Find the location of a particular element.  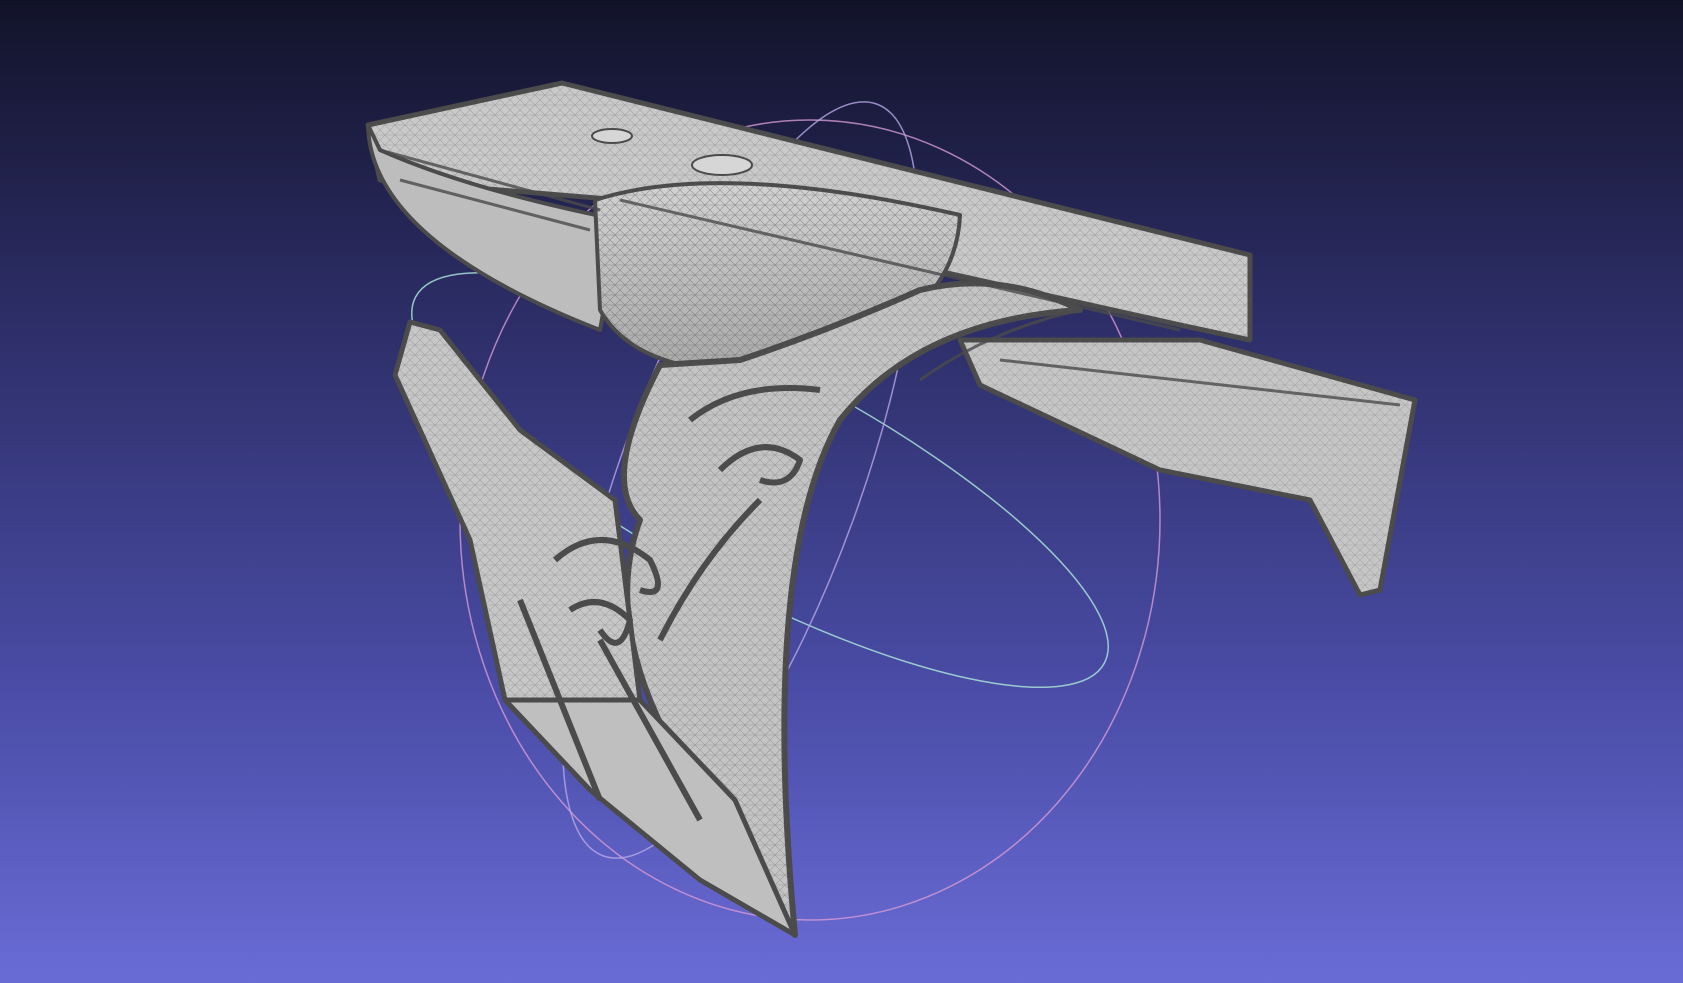

mesh-small-cap is located at coordinates (612, 136).